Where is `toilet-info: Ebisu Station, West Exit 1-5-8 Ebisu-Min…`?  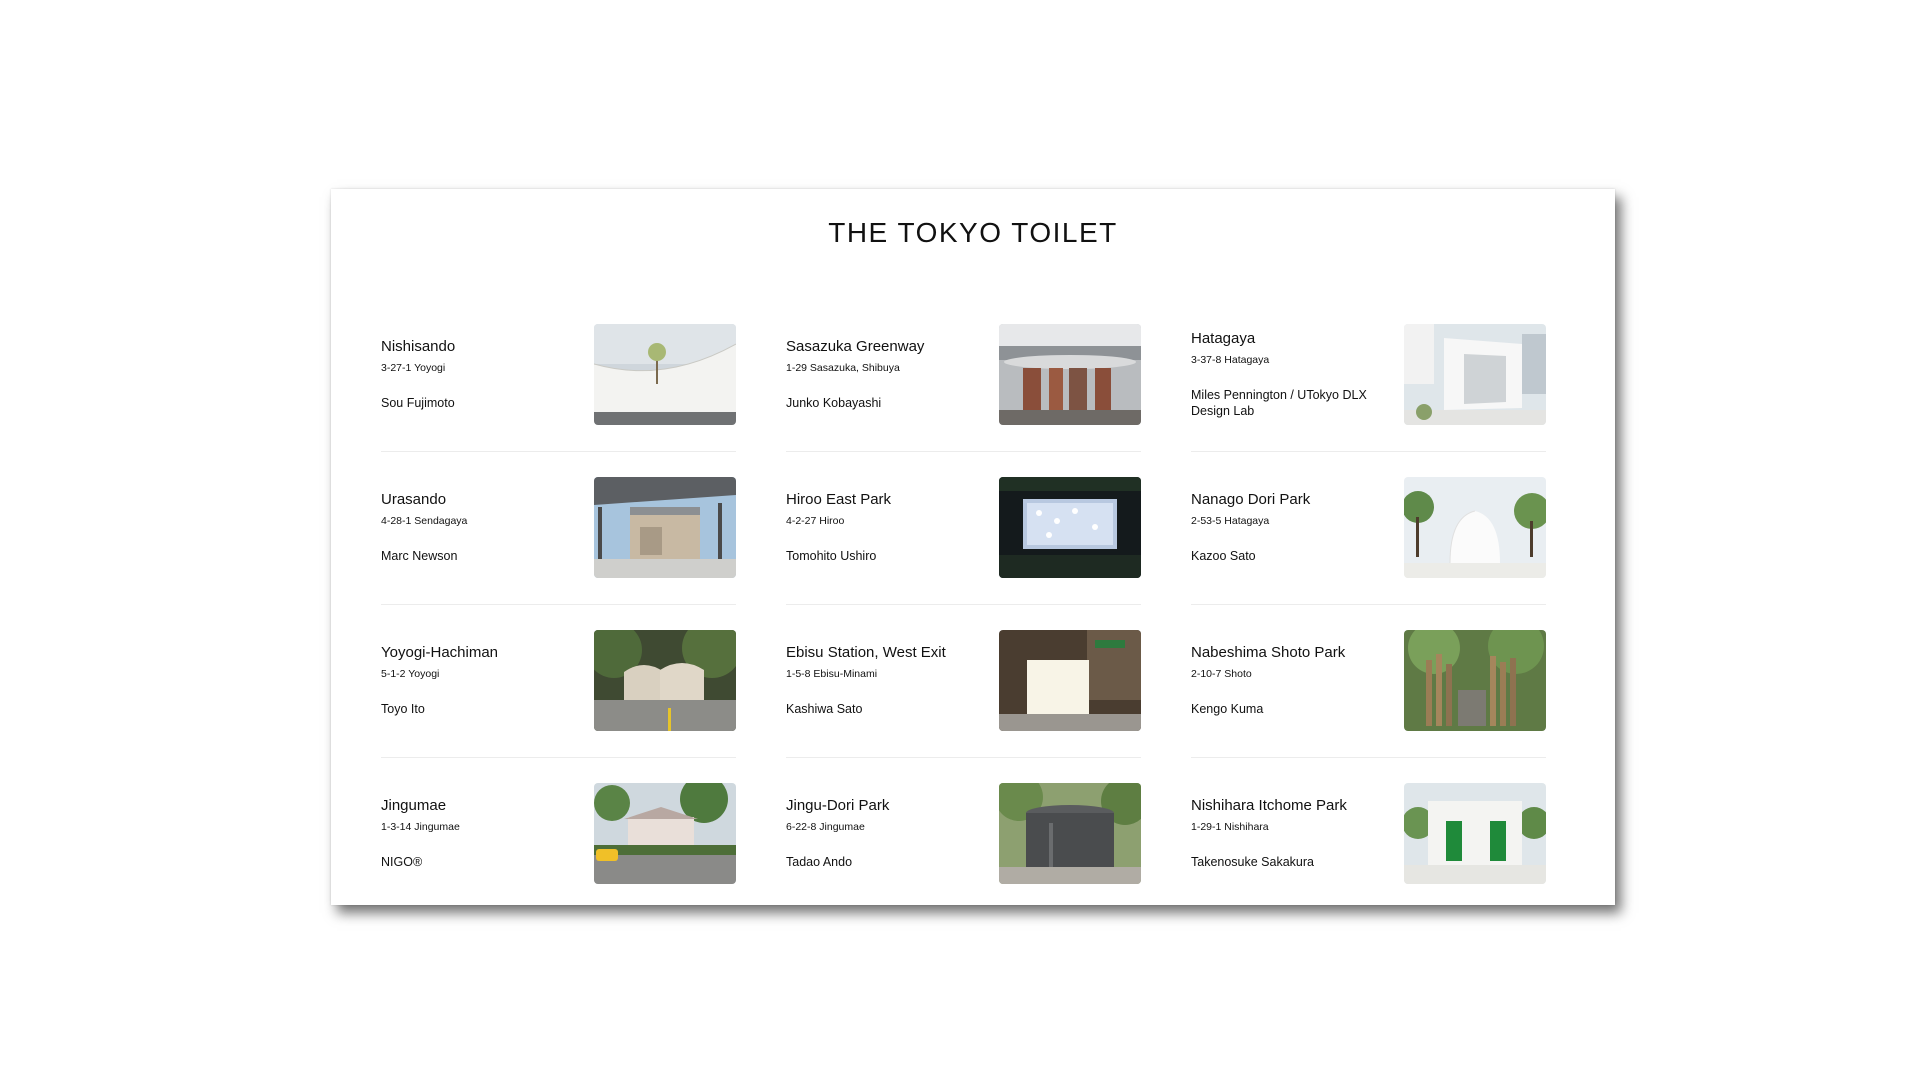
toilet-info: Ebisu Station, West Exit 1-5-8 Ebisu-Min… is located at coordinates (891, 680).